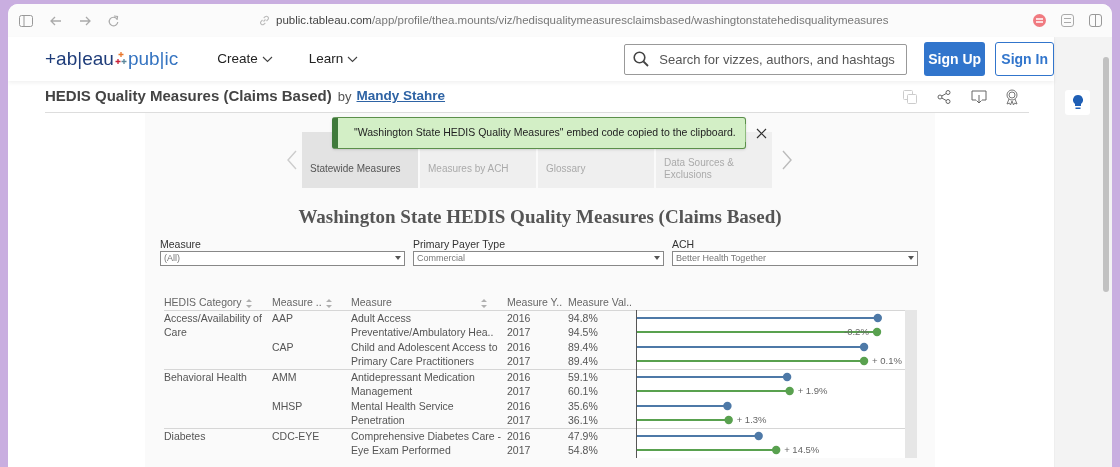  Describe the element at coordinates (264, 20) in the screenshot. I see `link-icon` at that location.